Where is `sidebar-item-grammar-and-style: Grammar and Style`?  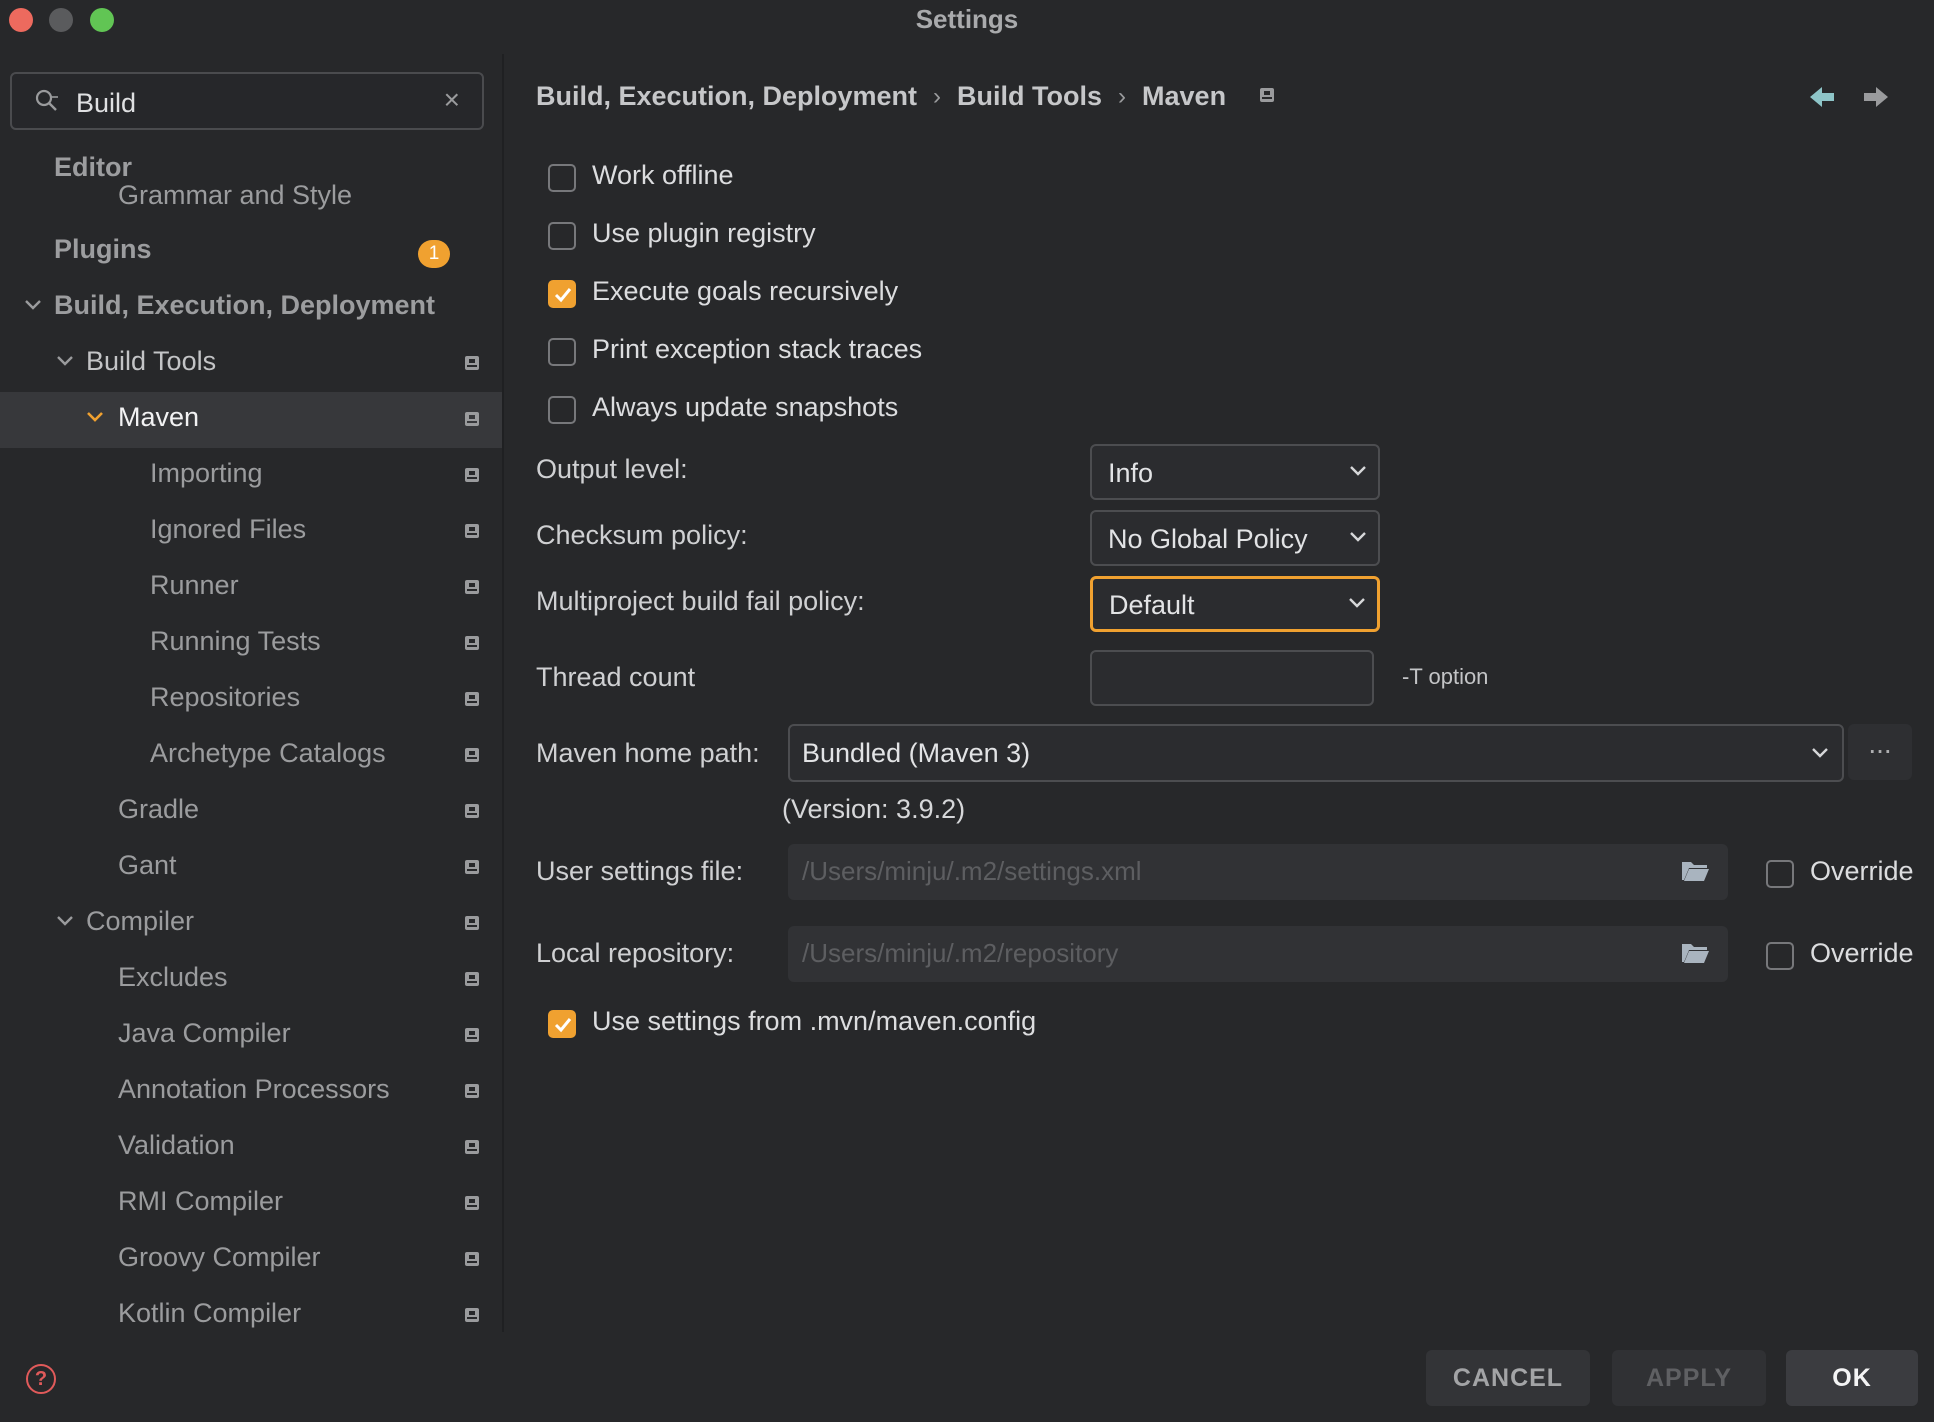 sidebar-item-grammar-and-style: Grammar and Style is located at coordinates (251, 198).